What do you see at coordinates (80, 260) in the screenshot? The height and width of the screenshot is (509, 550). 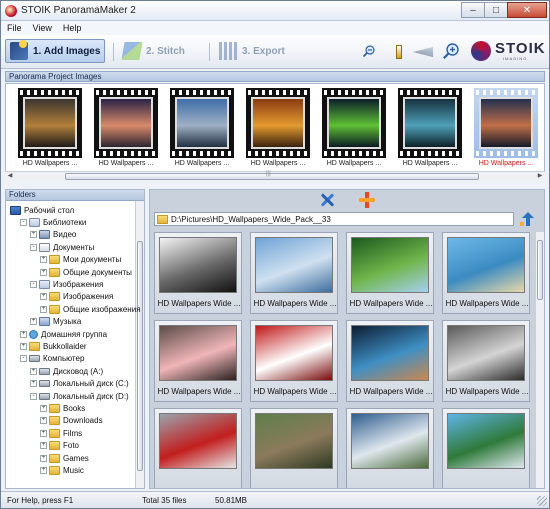 I see `folder-tree-item: + Мои документы` at bounding box center [80, 260].